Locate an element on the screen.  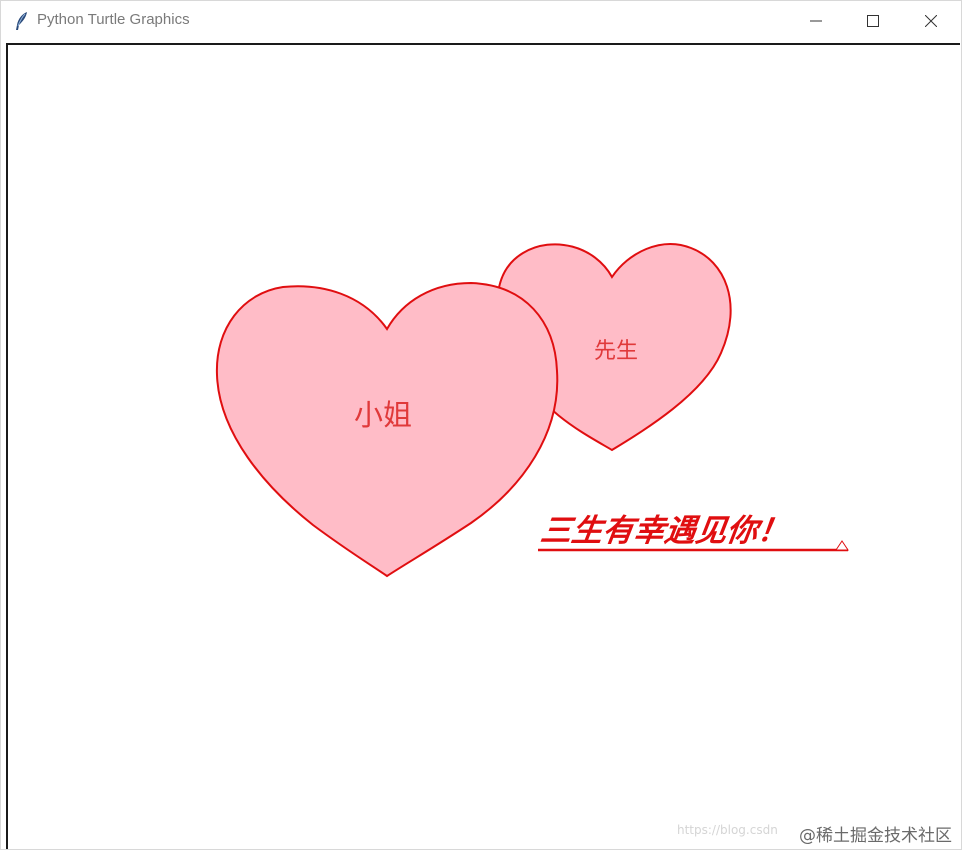
big-heart-label: 小姐 is located at coordinates (383, 415).